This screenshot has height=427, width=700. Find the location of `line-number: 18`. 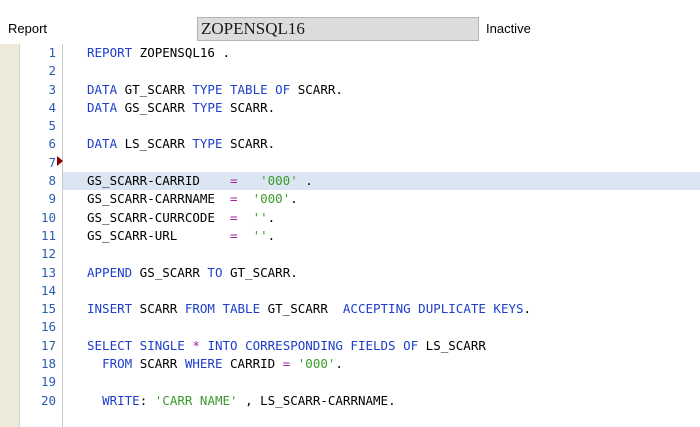

line-number: 18 is located at coordinates (48, 364).